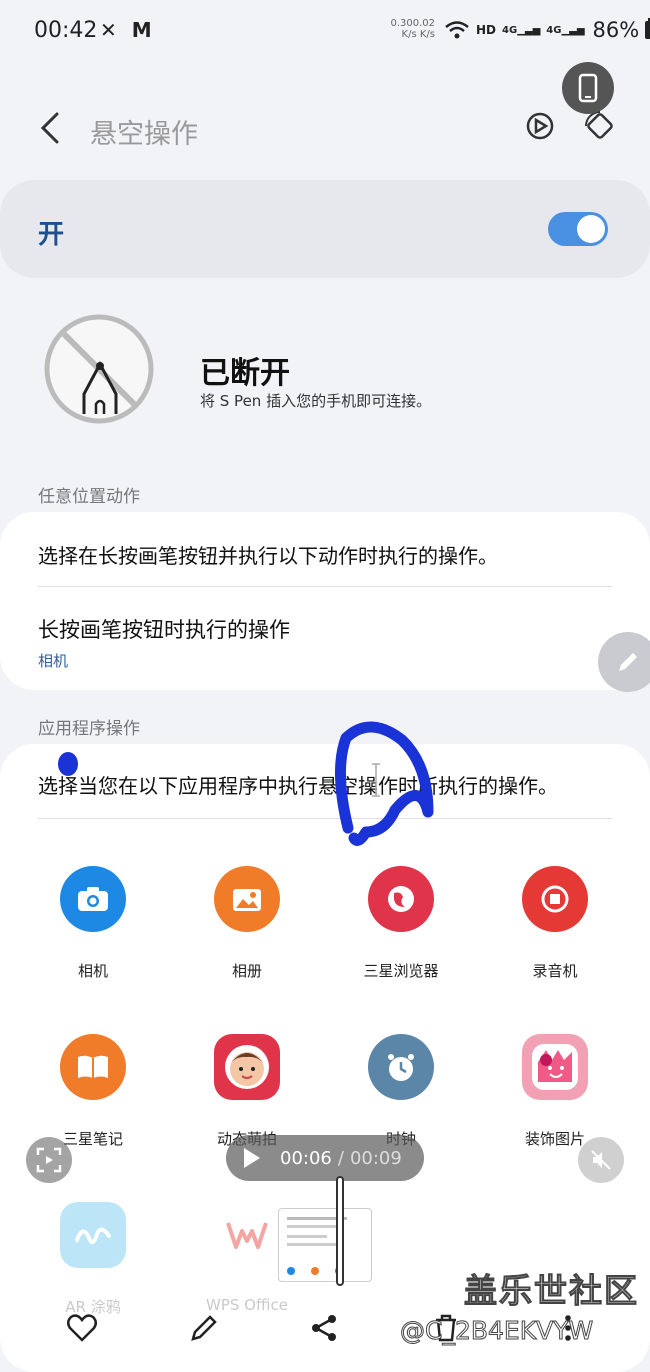 The image size is (650, 1372). What do you see at coordinates (340, 1231) in the screenshot?
I see `scrub-handle` at bounding box center [340, 1231].